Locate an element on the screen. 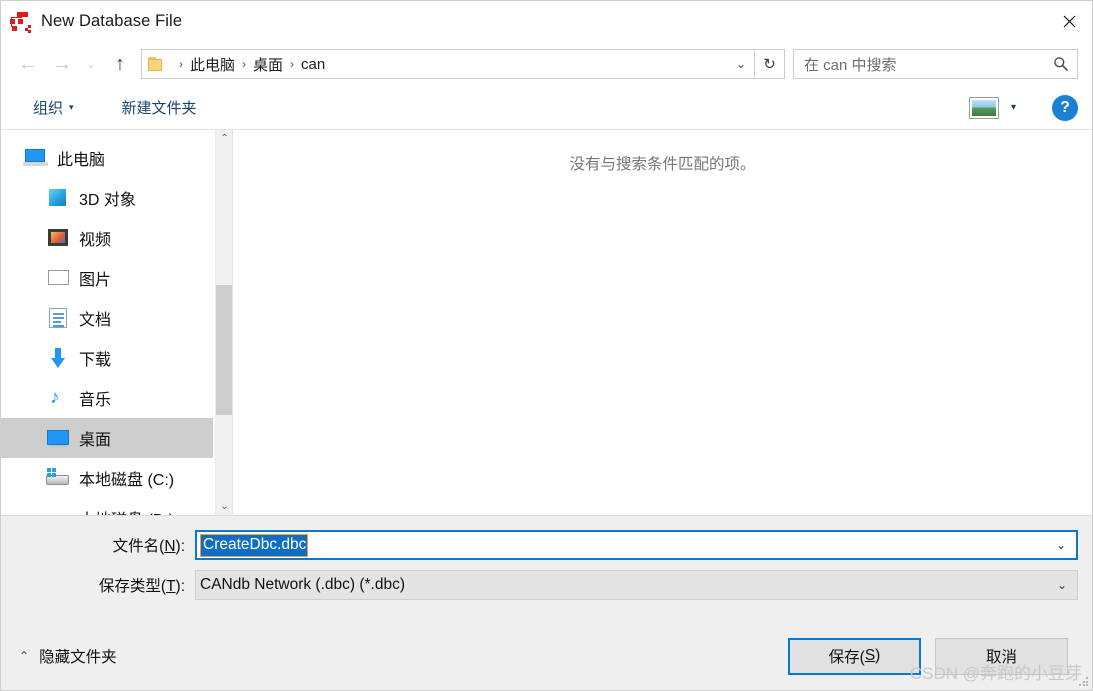 This screenshot has width=1093, height=691. resize-grip is located at coordinates (1084, 682).